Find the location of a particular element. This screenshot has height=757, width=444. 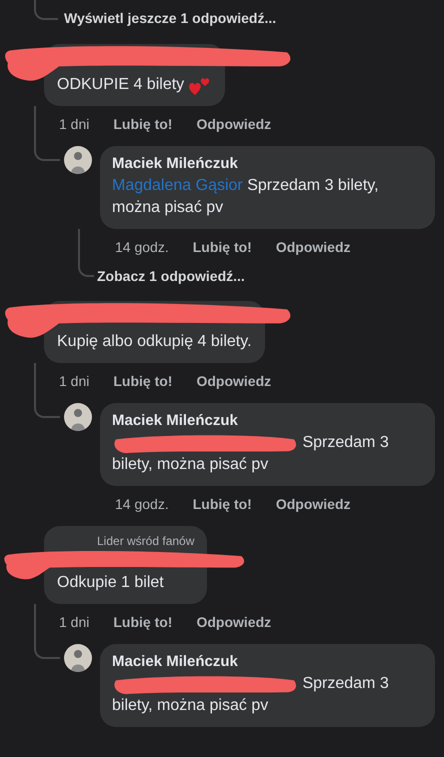

comment-text: ODKUPIE 4 bilety is located at coordinates (120, 85).